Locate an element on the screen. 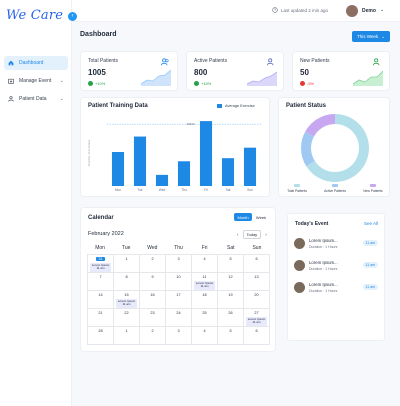 The width and height of the screenshot is (400, 406). day-number: 3 is located at coordinates (178, 259).